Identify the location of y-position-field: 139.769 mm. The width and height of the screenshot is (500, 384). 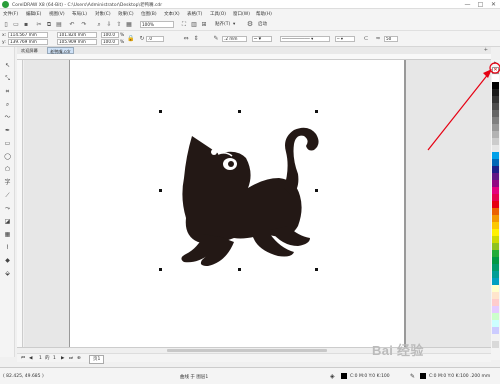
(28, 42).